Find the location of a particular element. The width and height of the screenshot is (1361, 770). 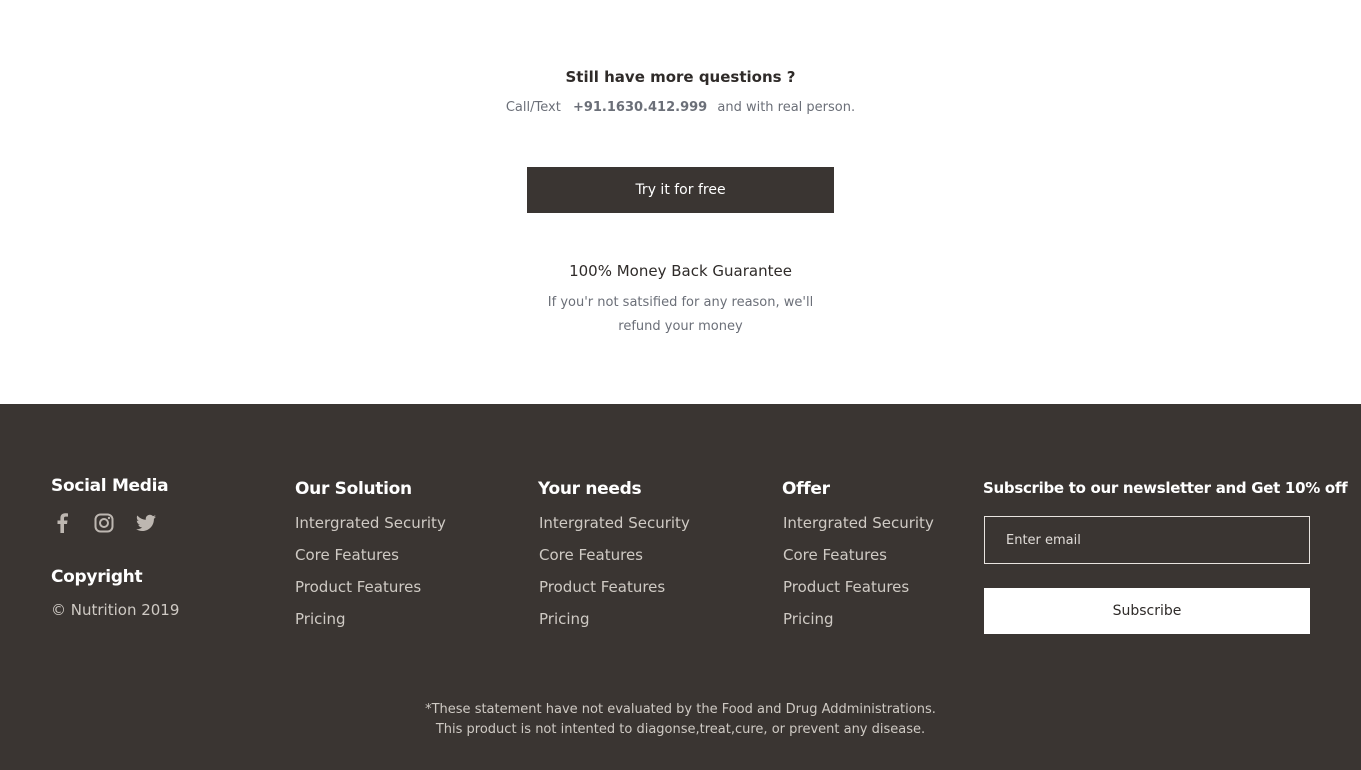

offer-link-pricing: Pricing is located at coordinates (808, 619).